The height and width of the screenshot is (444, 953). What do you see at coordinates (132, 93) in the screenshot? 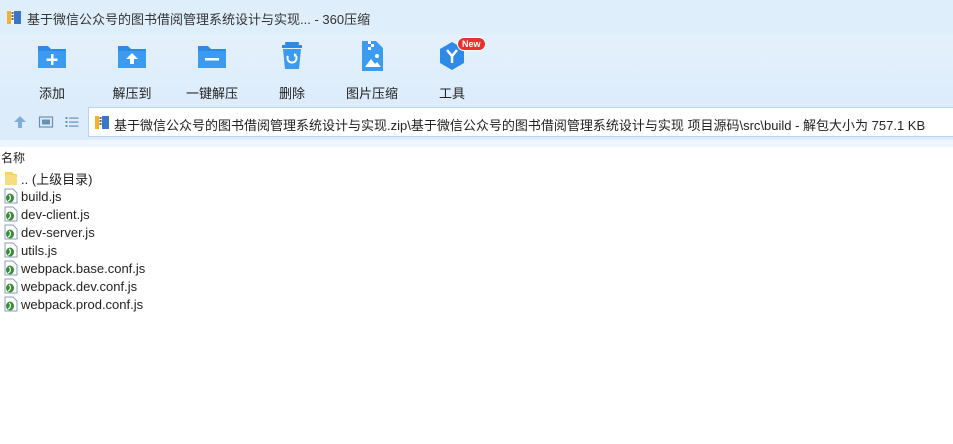
I see `extract-to-label: 解压到` at bounding box center [132, 93].